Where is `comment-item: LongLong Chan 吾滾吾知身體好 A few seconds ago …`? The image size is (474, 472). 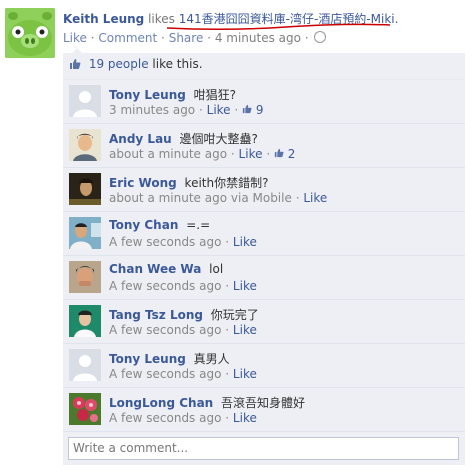 comment-item: LongLong Chan 吾滾吾知身體好 A few seconds ago … is located at coordinates (264, 410).